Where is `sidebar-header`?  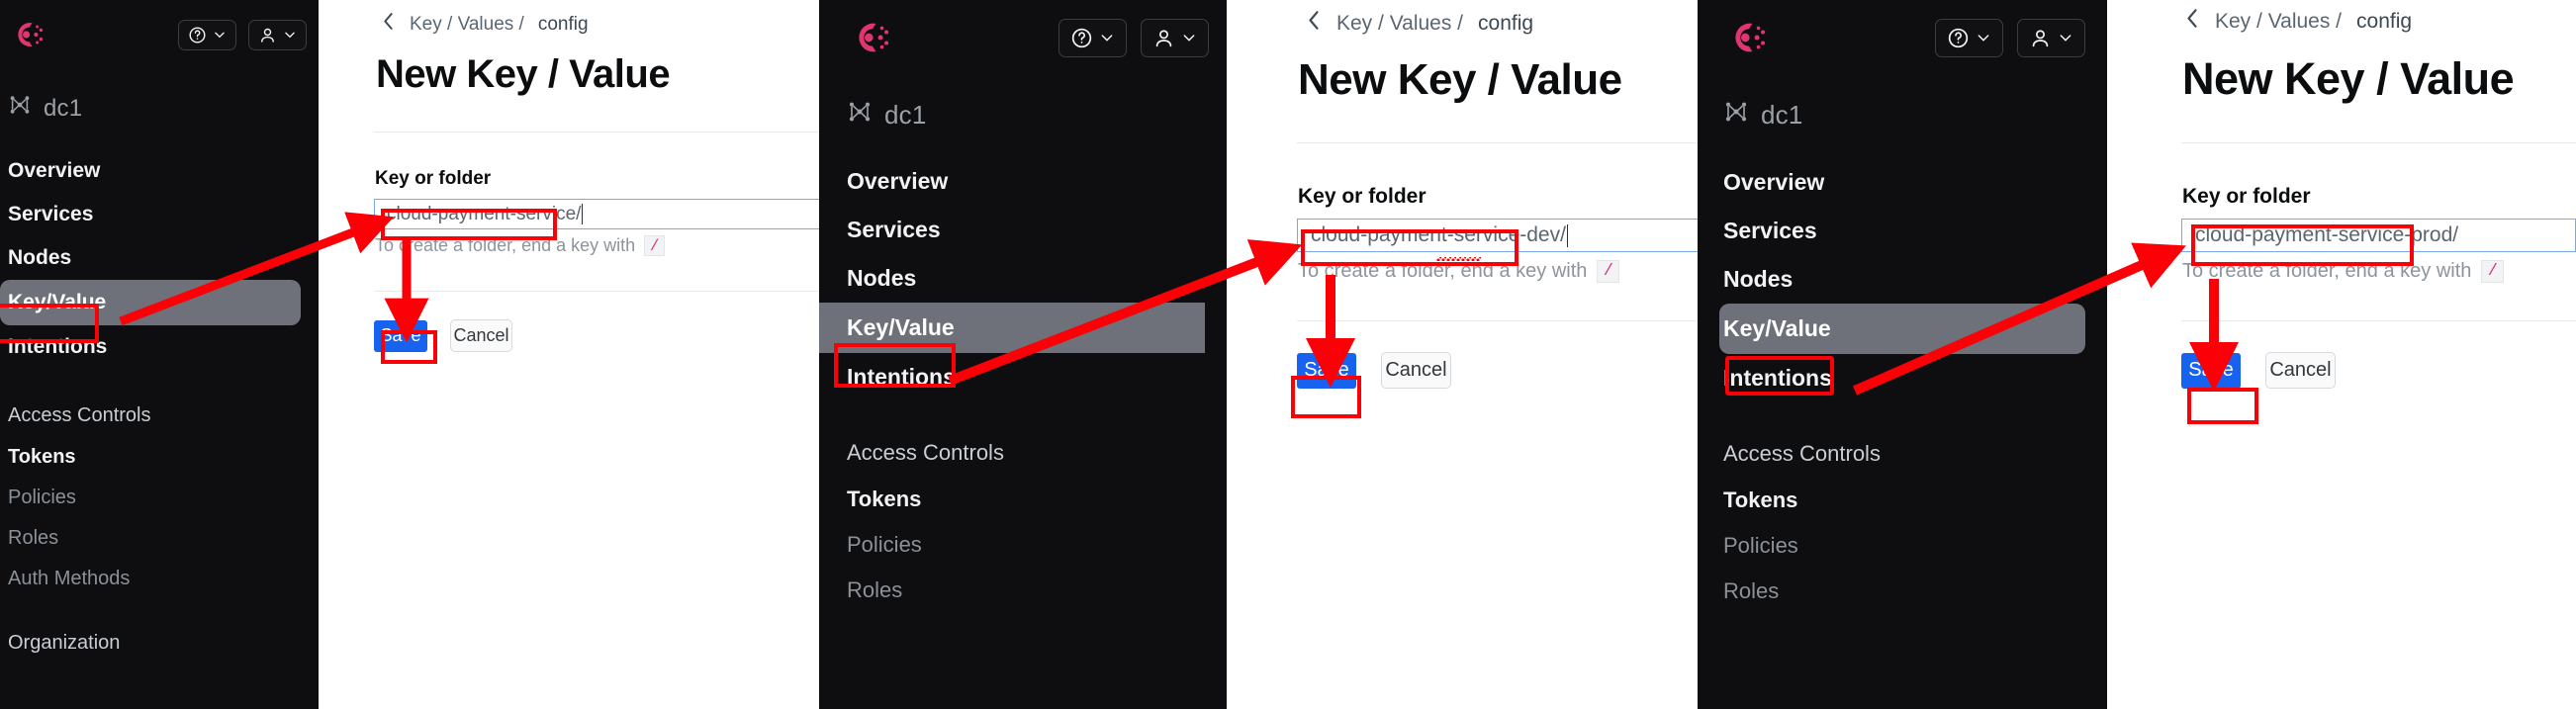
sidebar-header is located at coordinates (1902, 30).